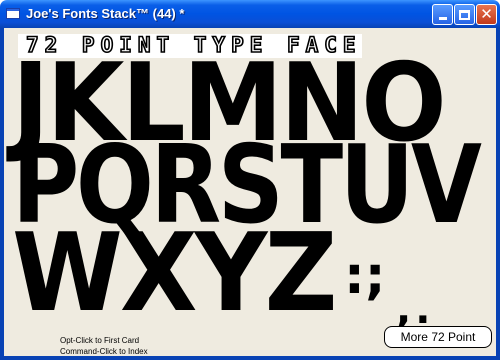 This screenshot has height=360, width=500. What do you see at coordinates (498, 194) in the screenshot?
I see `window-frame-right` at bounding box center [498, 194].